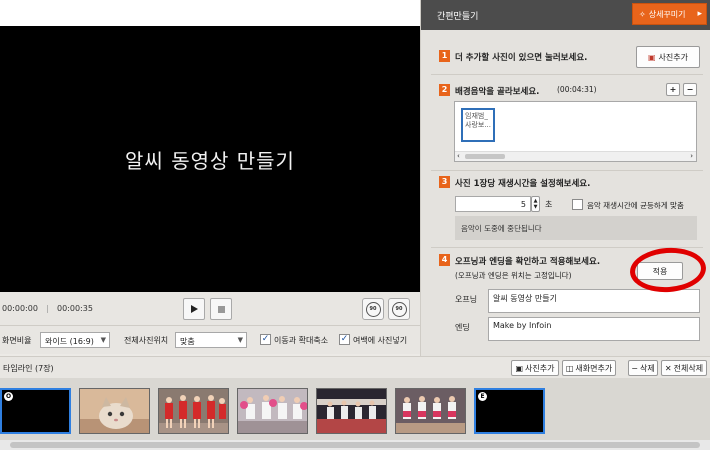  Describe the element at coordinates (501, 228) in the screenshot. I see `music-notice-text: 음악이 도중에 중단됩니다` at that location.